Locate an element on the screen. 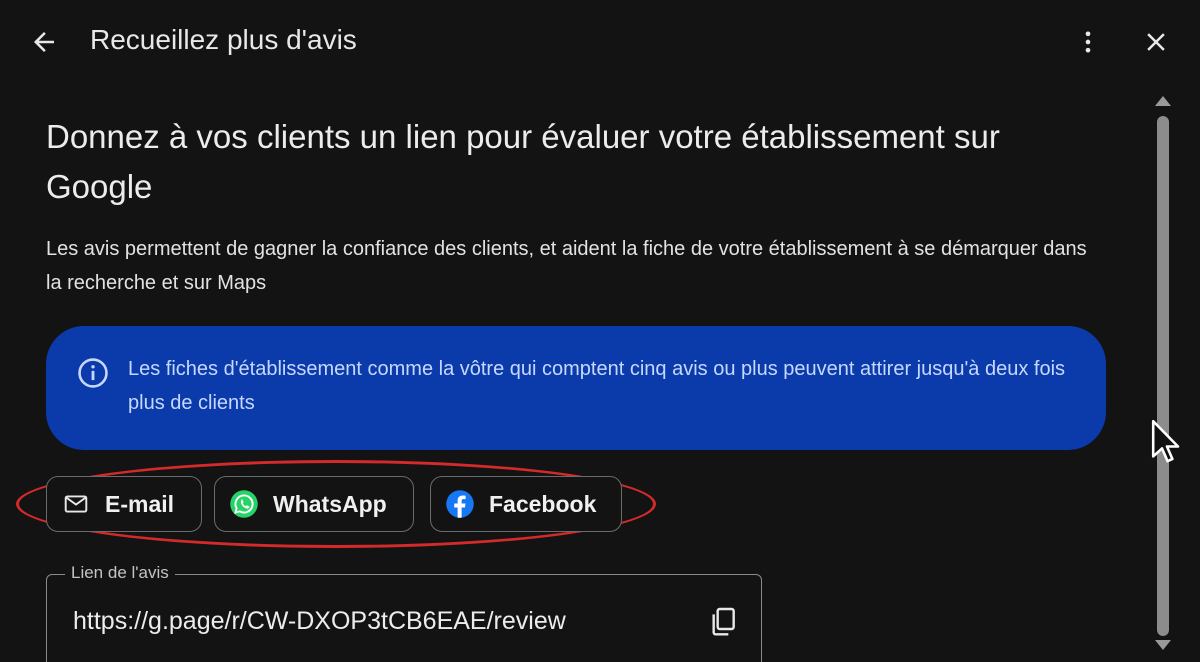 Image resolution: width=1200 pixels, height=662 pixels. more-options-button is located at coordinates (1088, 42).